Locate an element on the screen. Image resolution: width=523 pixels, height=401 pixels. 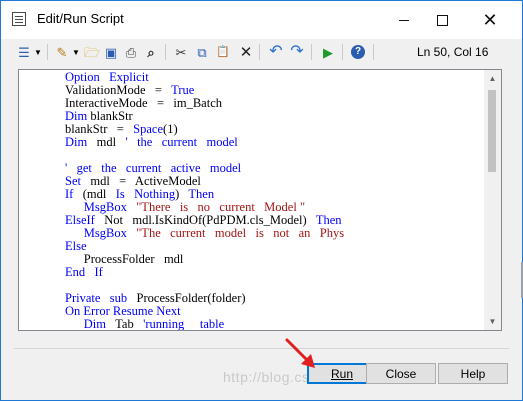
close-window-button: ✕ is located at coordinates (490, 20).